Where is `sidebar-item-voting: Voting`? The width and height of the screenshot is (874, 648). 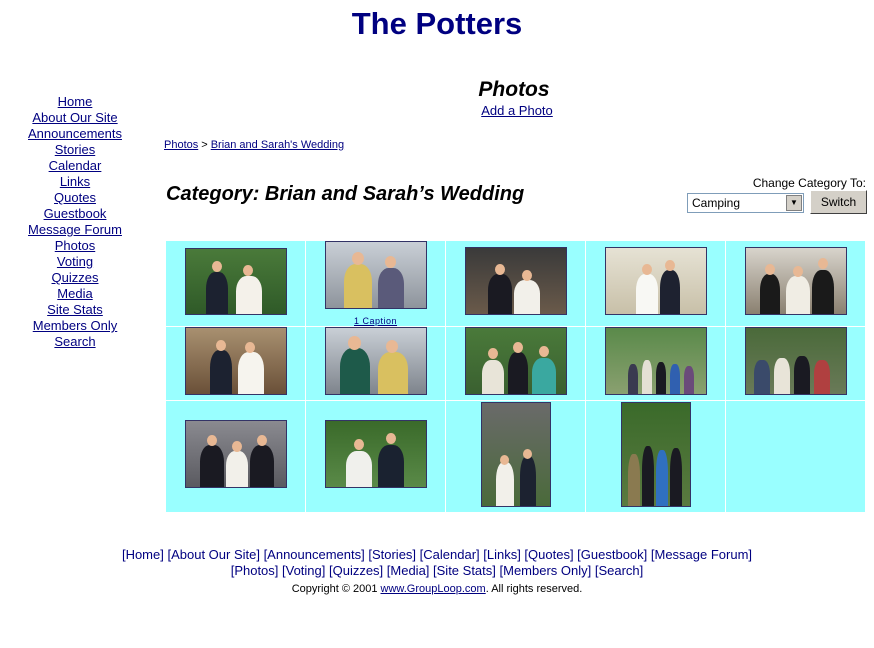 sidebar-item-voting: Voting is located at coordinates (75, 262).